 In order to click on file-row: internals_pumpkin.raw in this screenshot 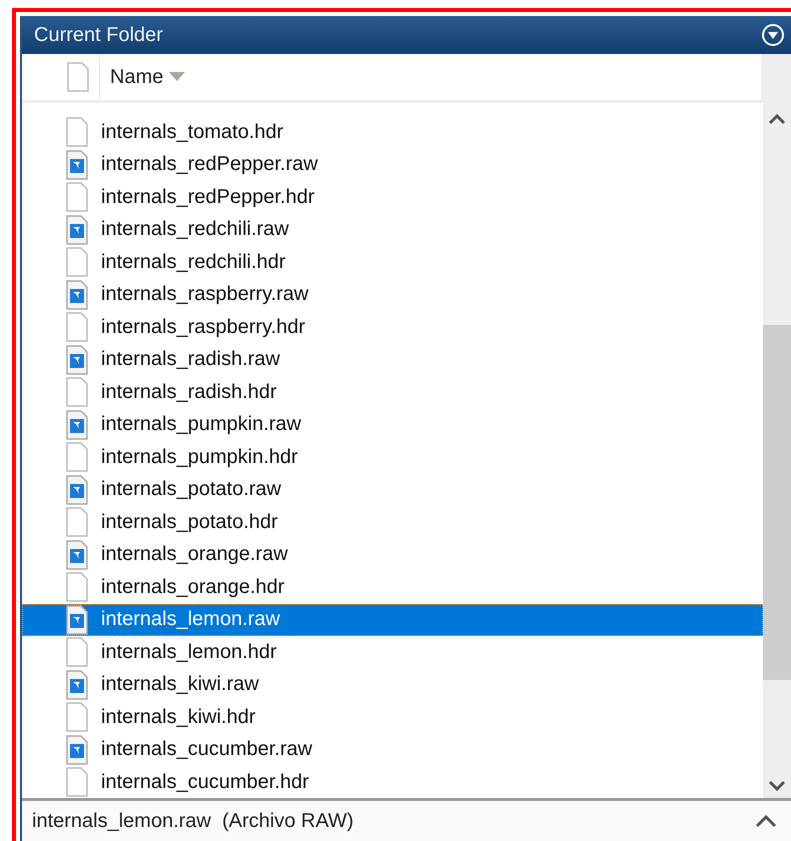, I will do `click(392, 424)`.